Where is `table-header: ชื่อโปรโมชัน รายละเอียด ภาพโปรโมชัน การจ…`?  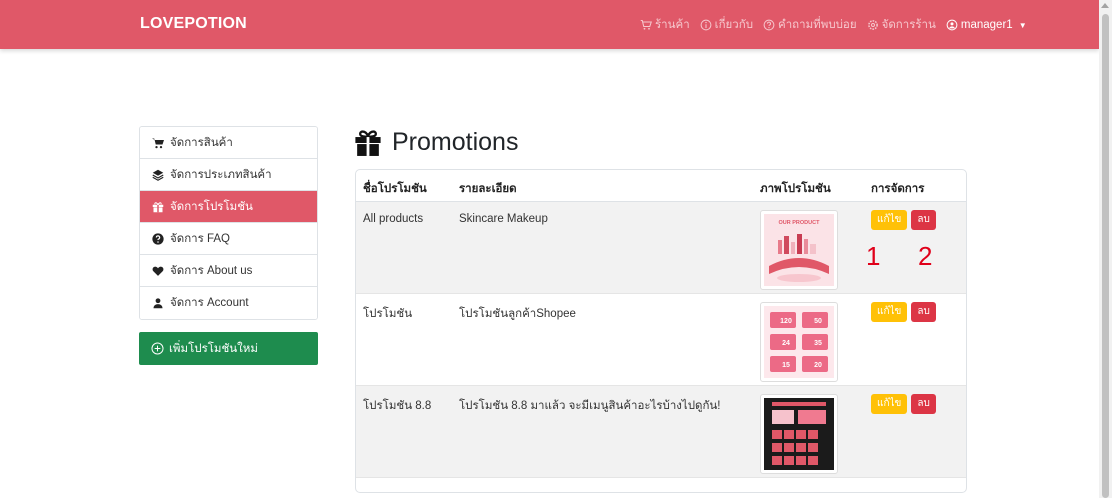 table-header: ชื่อโปรโมชัน รายละเอียด ภาพโปรโมชัน การจ… is located at coordinates (661, 186).